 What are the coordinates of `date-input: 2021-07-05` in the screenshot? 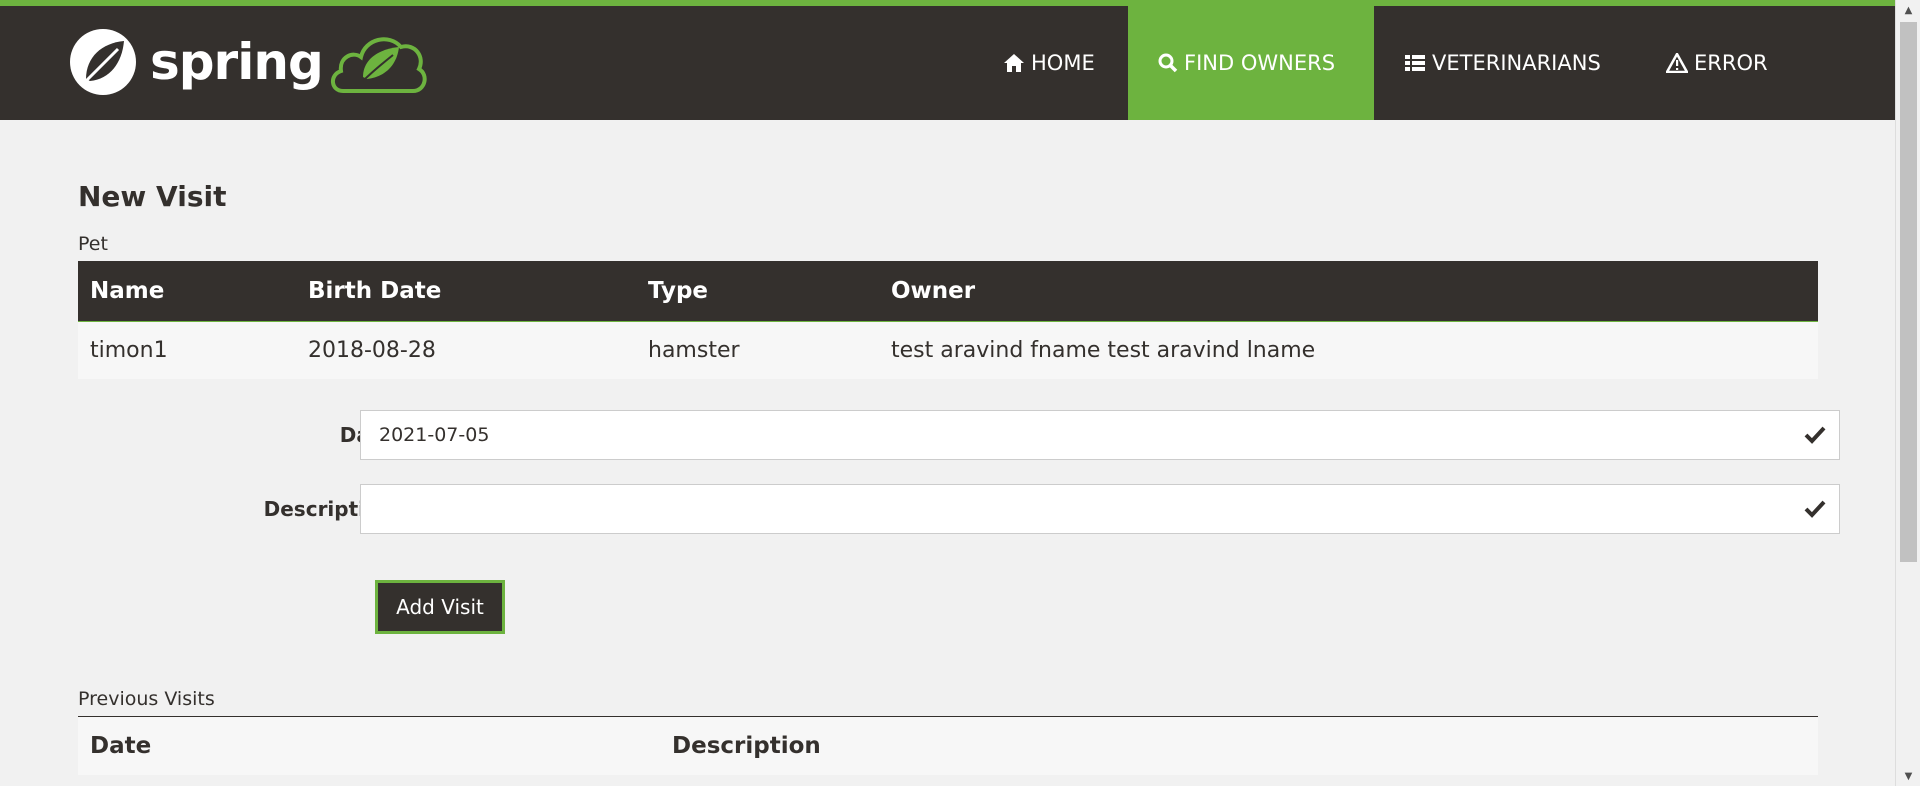 It's located at (1100, 435).